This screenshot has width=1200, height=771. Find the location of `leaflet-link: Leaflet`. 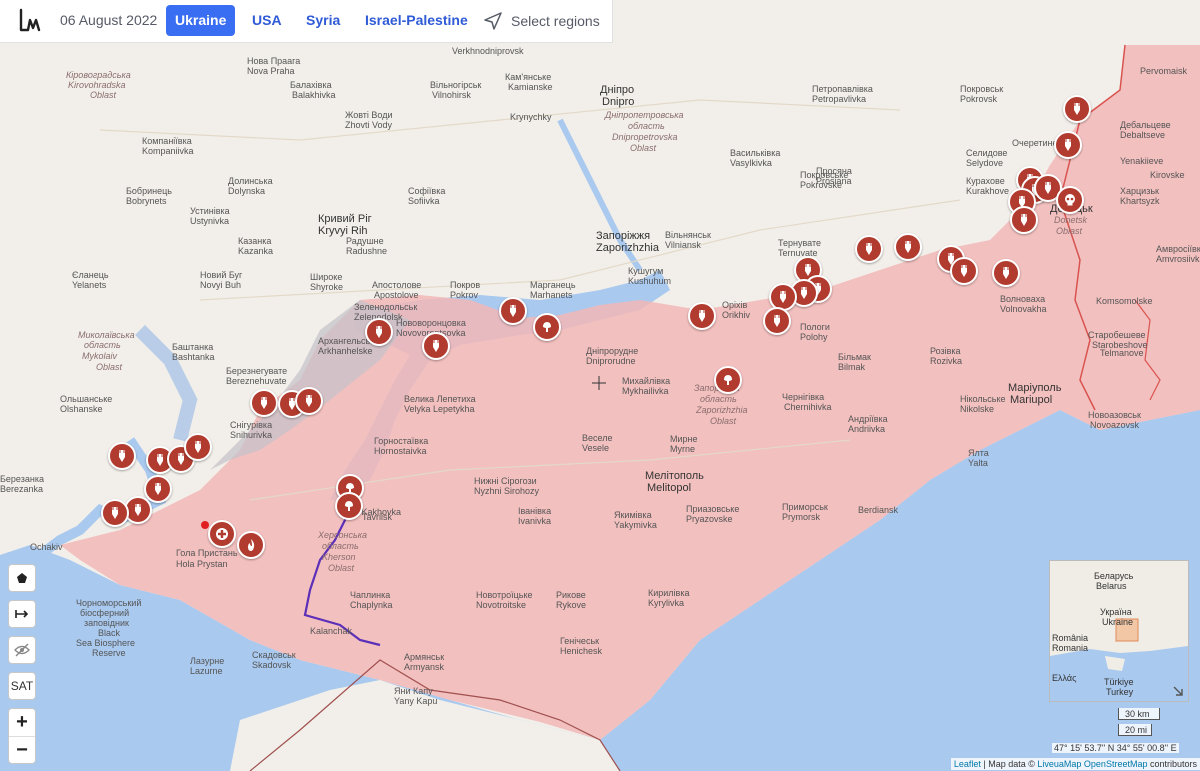

leaflet-link: Leaflet is located at coordinates (967, 764).